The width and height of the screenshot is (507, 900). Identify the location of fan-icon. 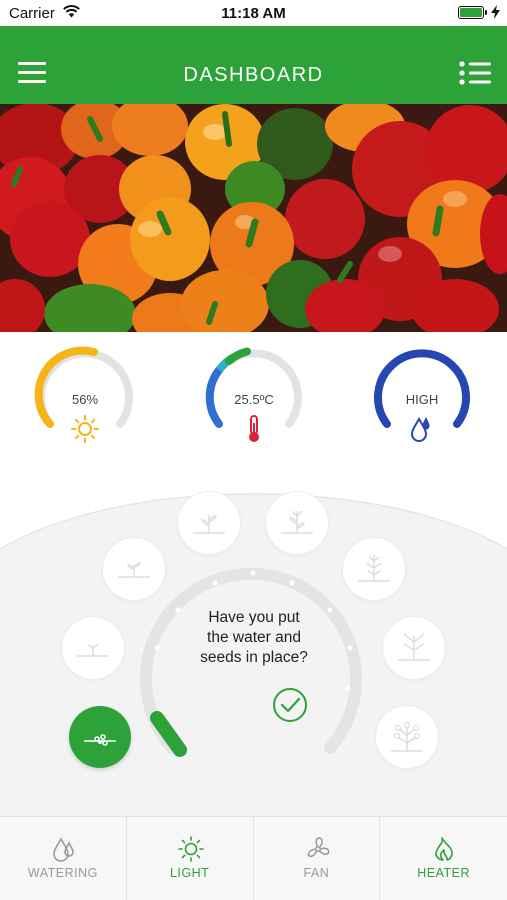
(318, 847).